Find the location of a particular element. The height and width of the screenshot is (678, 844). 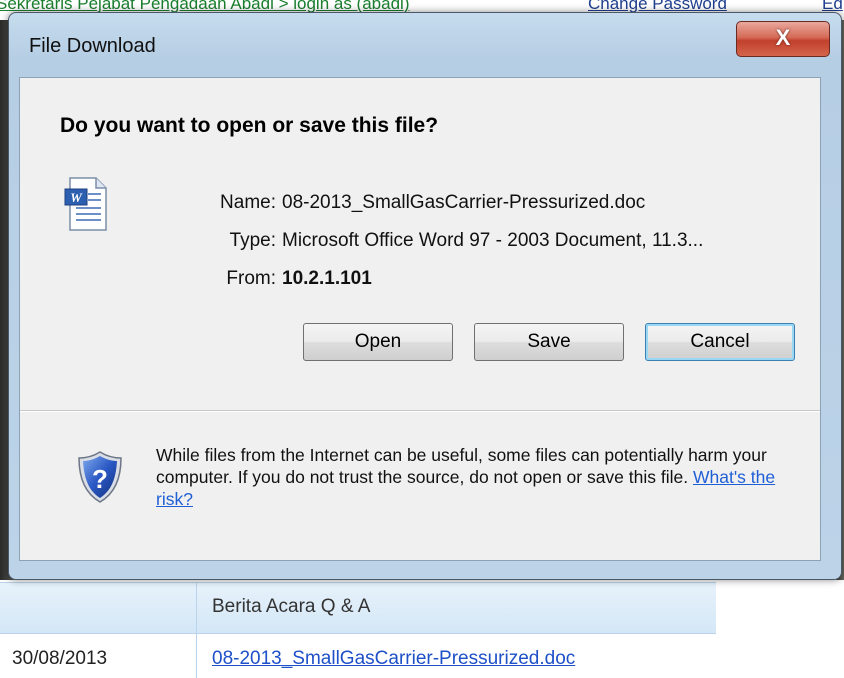

name-label: Name: is located at coordinates (248, 202).